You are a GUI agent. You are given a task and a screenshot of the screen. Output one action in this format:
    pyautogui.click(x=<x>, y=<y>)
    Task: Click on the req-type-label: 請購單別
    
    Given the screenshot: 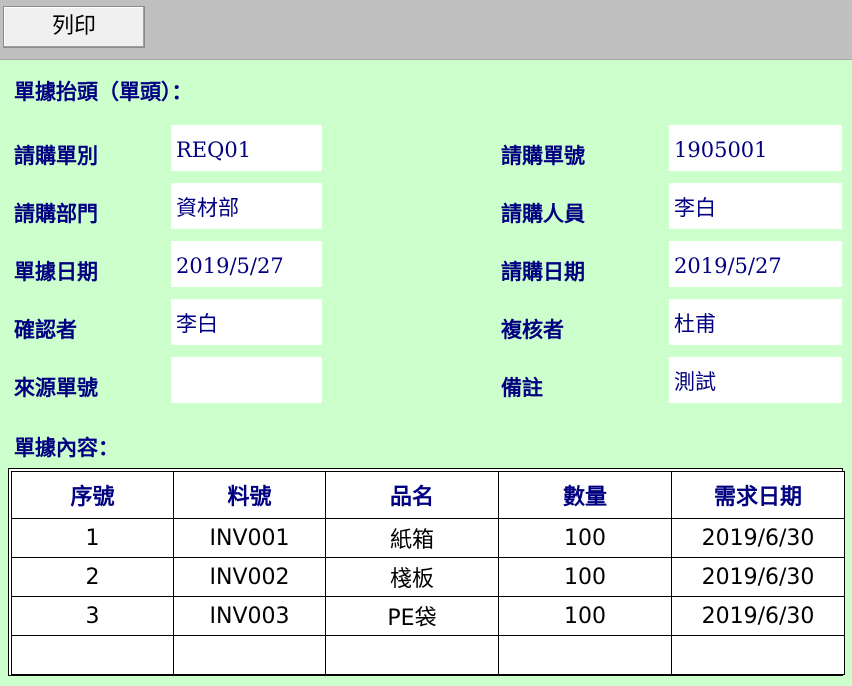 What is the action you would take?
    pyautogui.click(x=56, y=155)
    